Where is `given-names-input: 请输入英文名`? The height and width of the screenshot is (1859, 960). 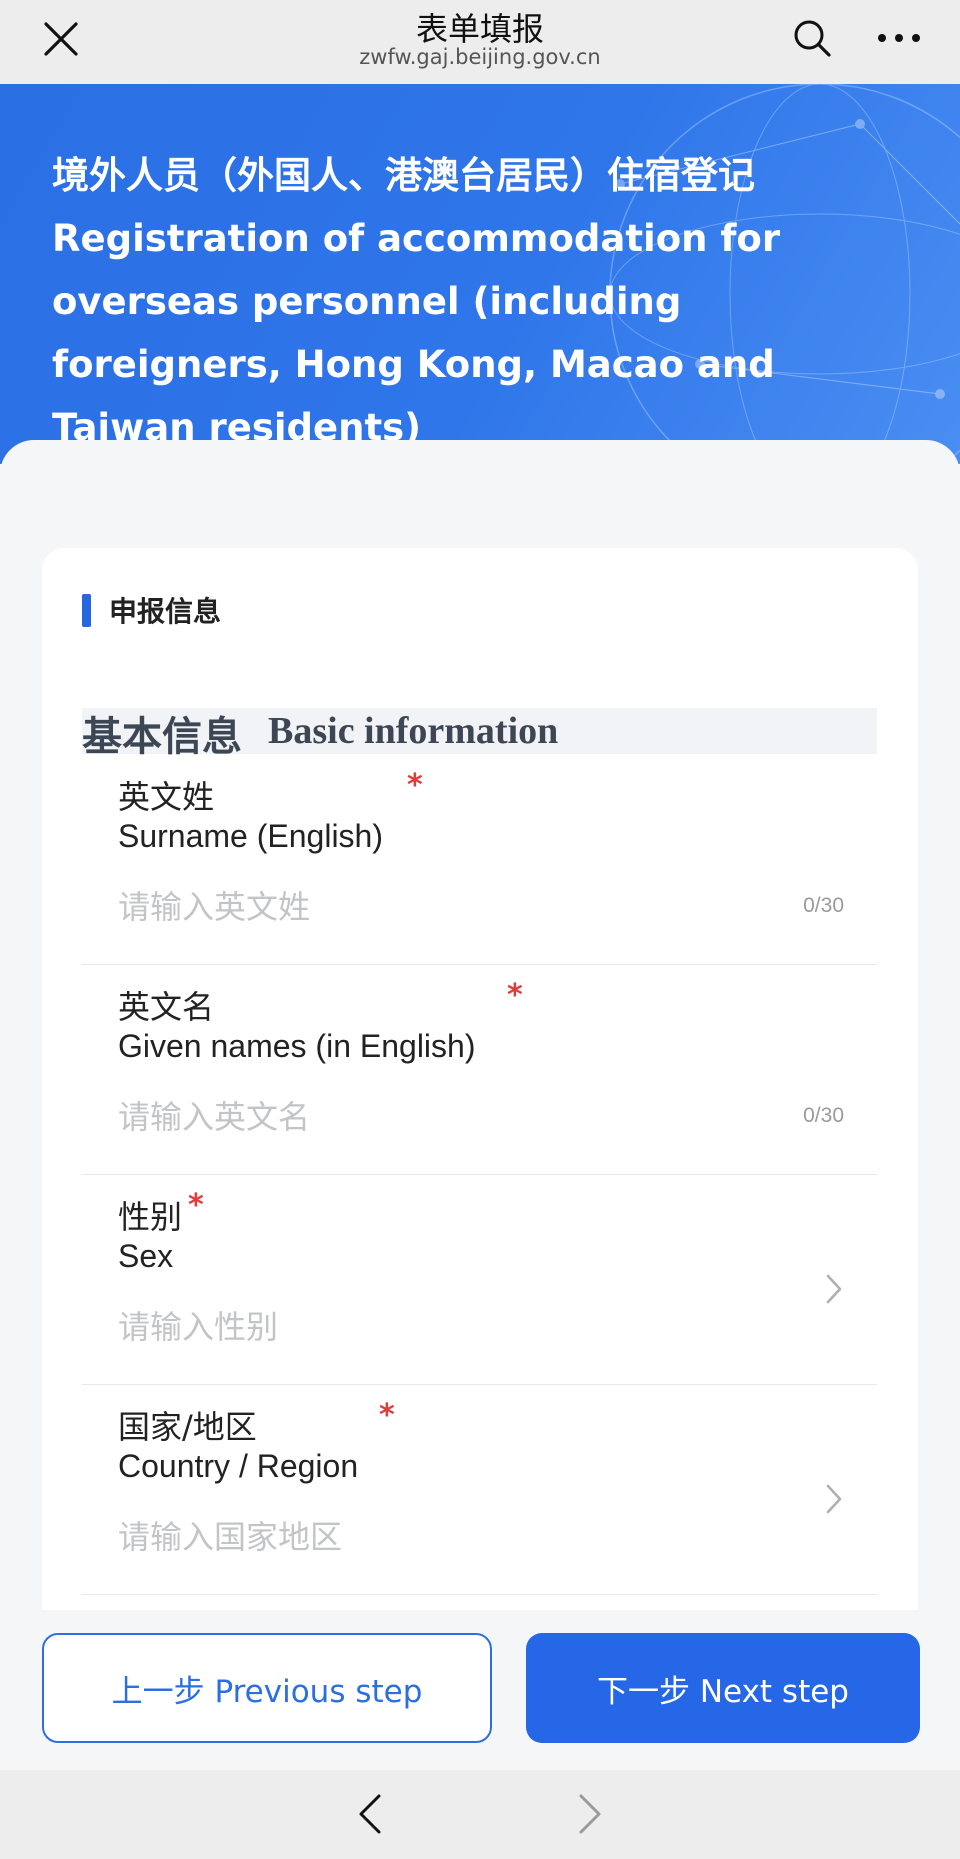 given-names-input: 请输入英文名 is located at coordinates (214, 1115).